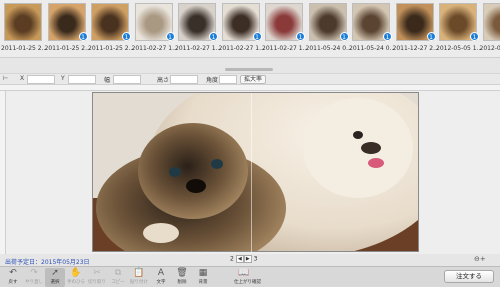 The width and height of the screenshot is (500, 287). Describe the element at coordinates (13, 273) in the screenshot. I see `undo-icon: ↶` at that location.